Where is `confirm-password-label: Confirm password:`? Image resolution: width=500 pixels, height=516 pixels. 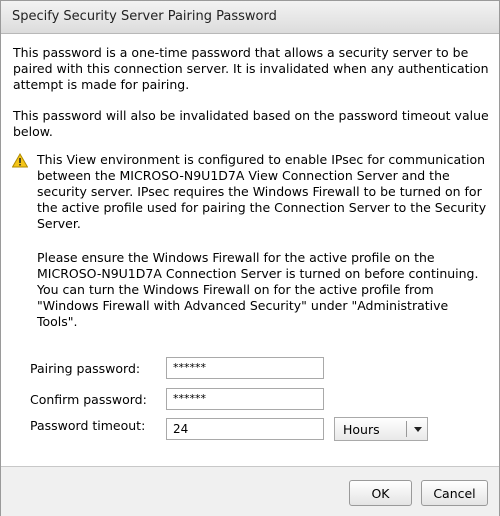
confirm-password-label: Confirm password: is located at coordinates (88, 399).